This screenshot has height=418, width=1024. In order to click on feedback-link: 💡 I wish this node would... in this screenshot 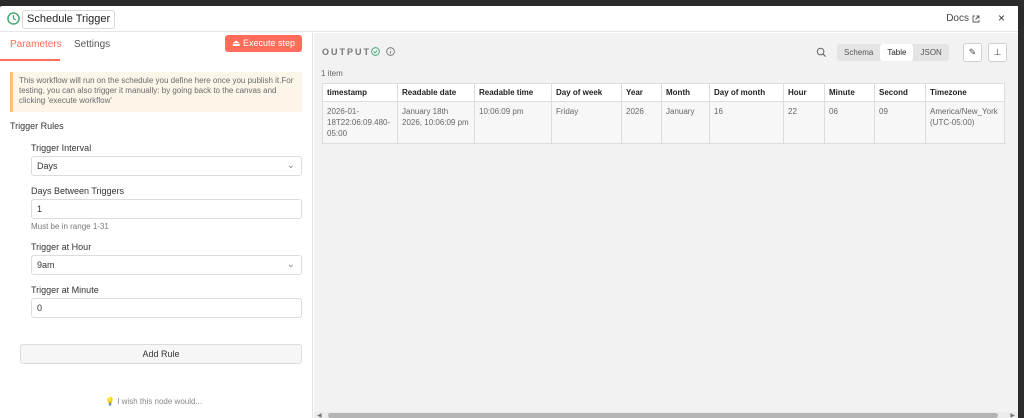, I will do `click(153, 401)`.